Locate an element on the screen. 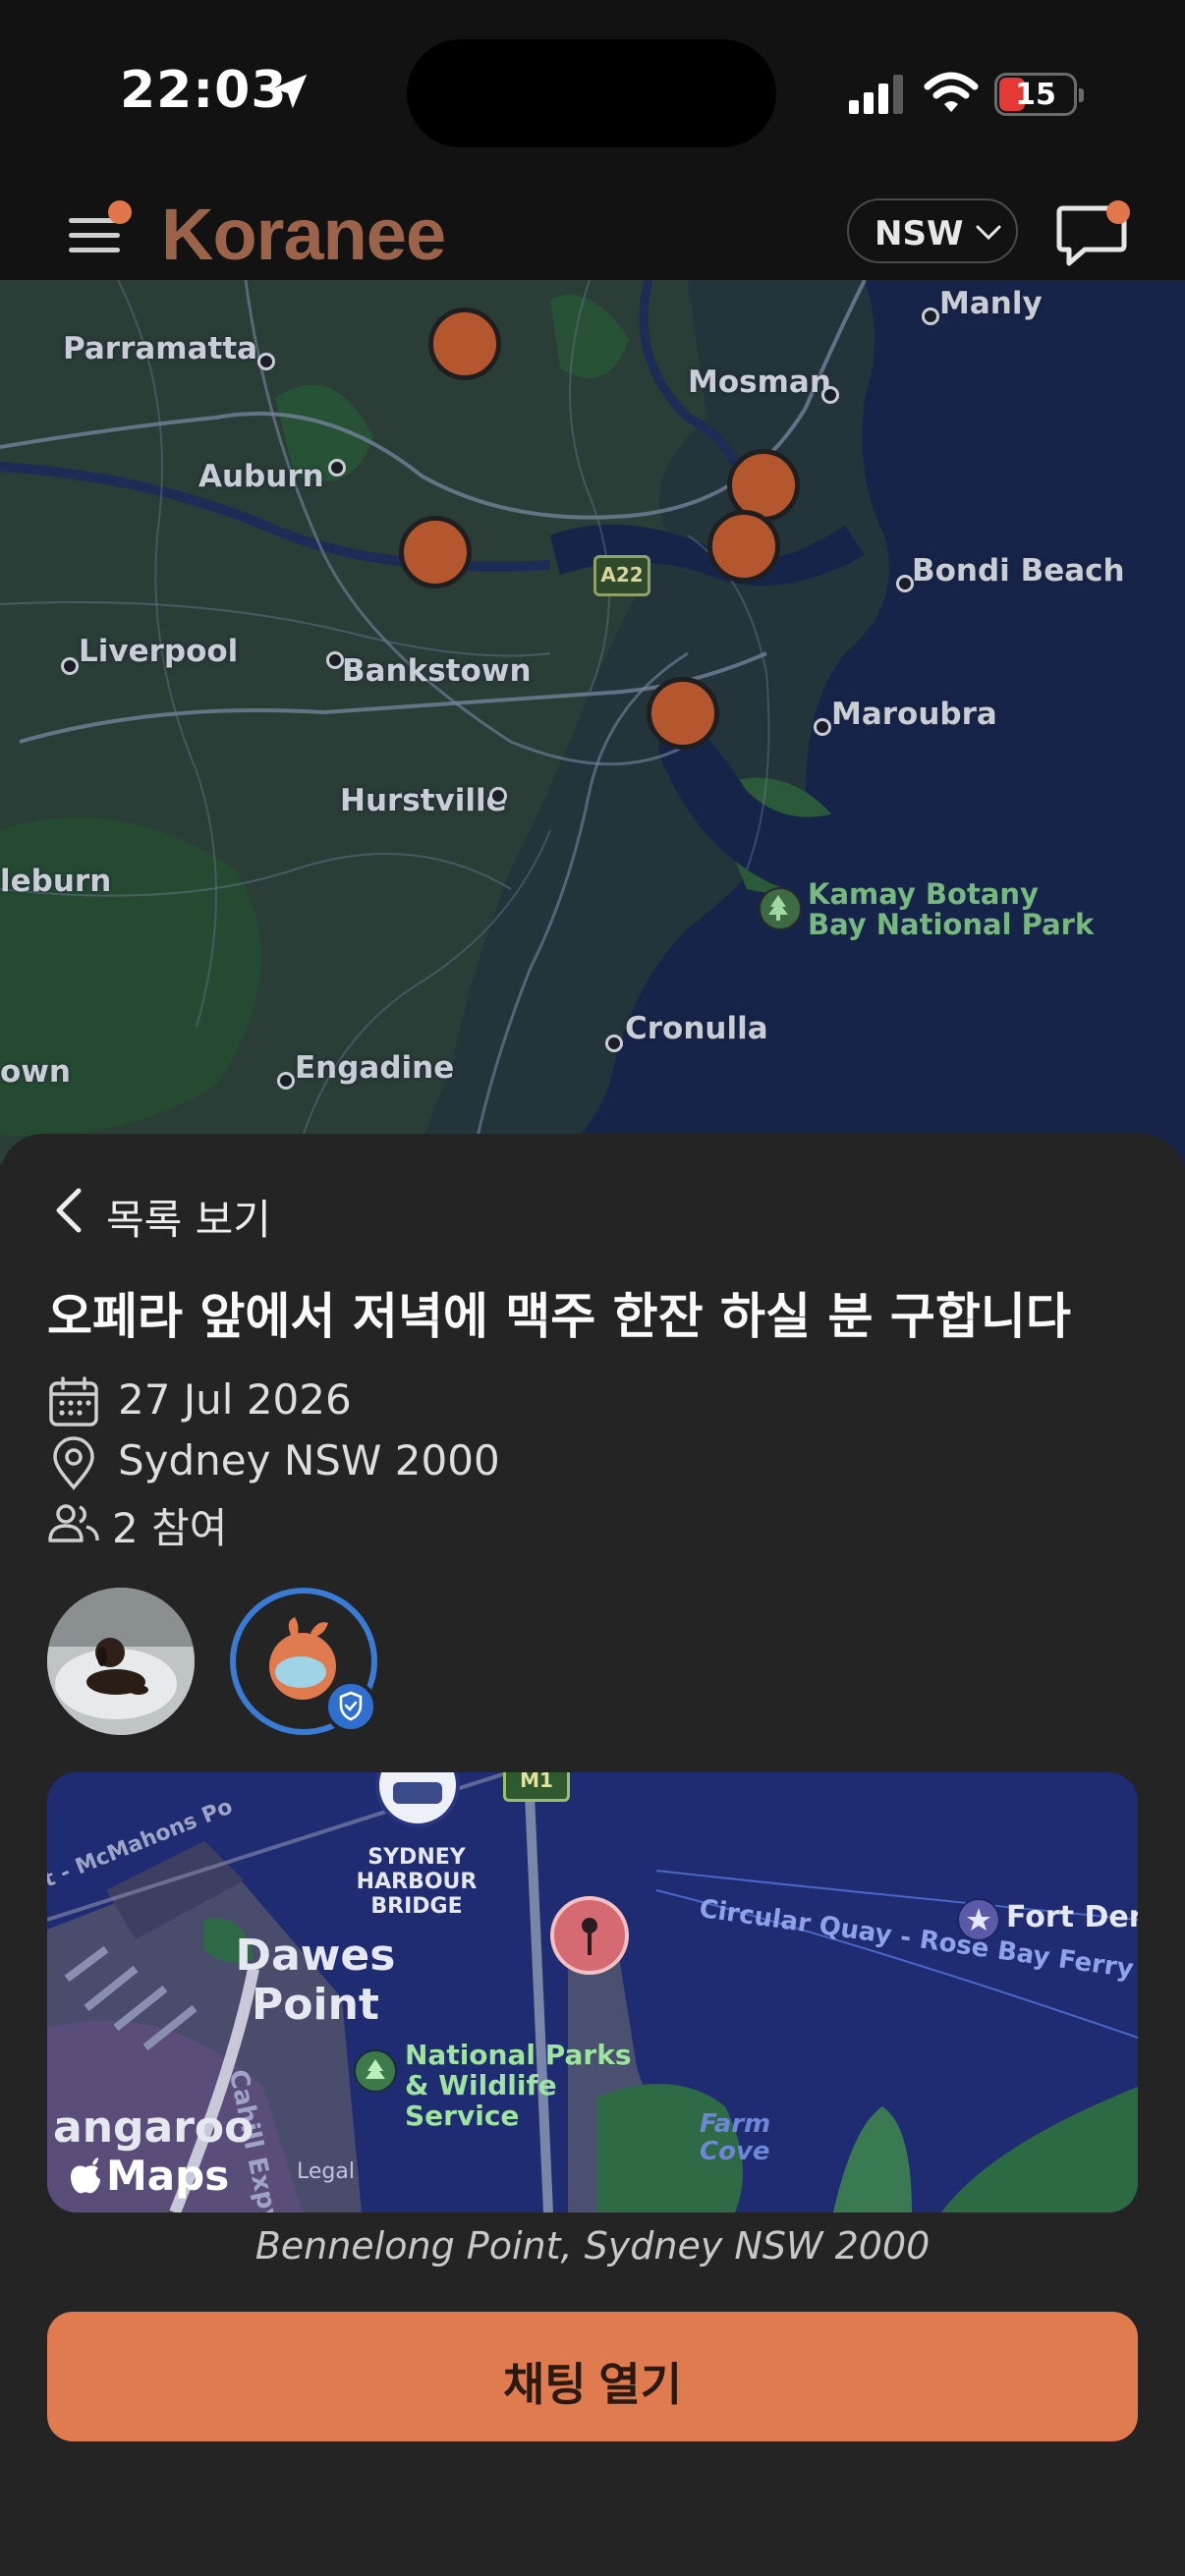 Image resolution: width=1185 pixels, height=2576 pixels. people-icon is located at coordinates (74, 1523).